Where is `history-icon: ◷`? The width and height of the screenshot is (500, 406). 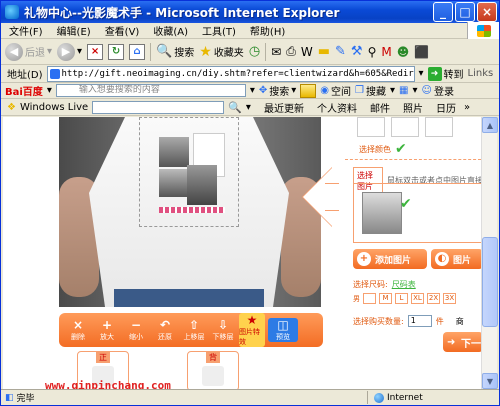 history-icon: ◷ is located at coordinates (254, 51).